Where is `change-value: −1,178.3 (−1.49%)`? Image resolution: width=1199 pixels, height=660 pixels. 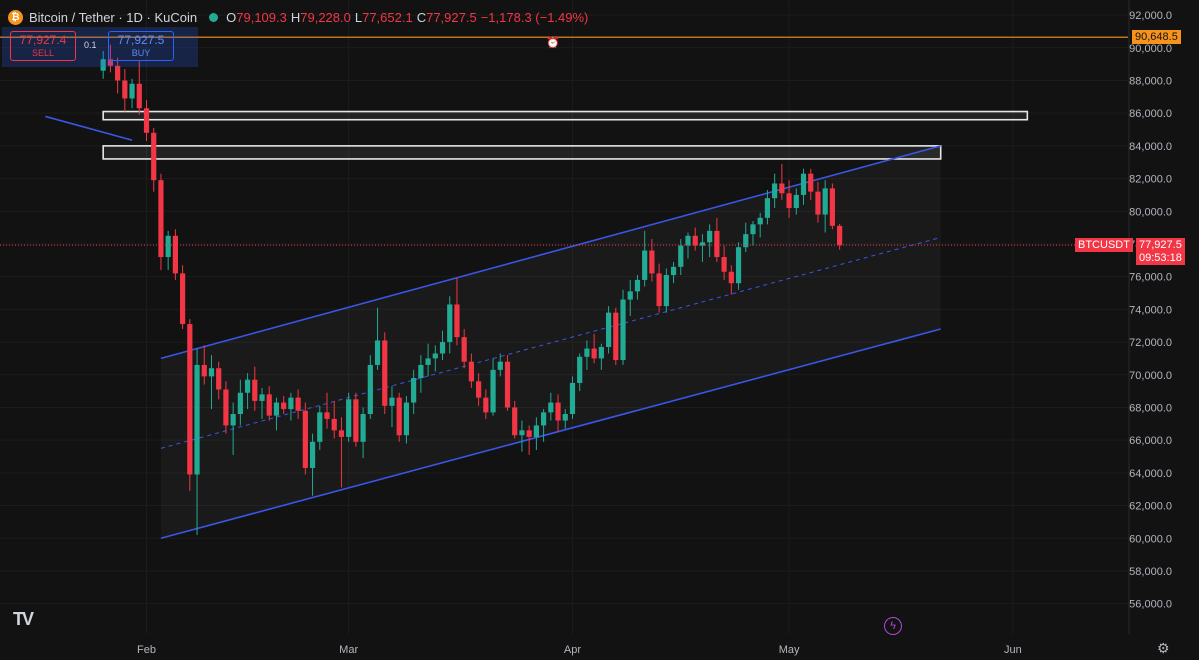 change-value: −1,178.3 (−1.49%) is located at coordinates (534, 17).